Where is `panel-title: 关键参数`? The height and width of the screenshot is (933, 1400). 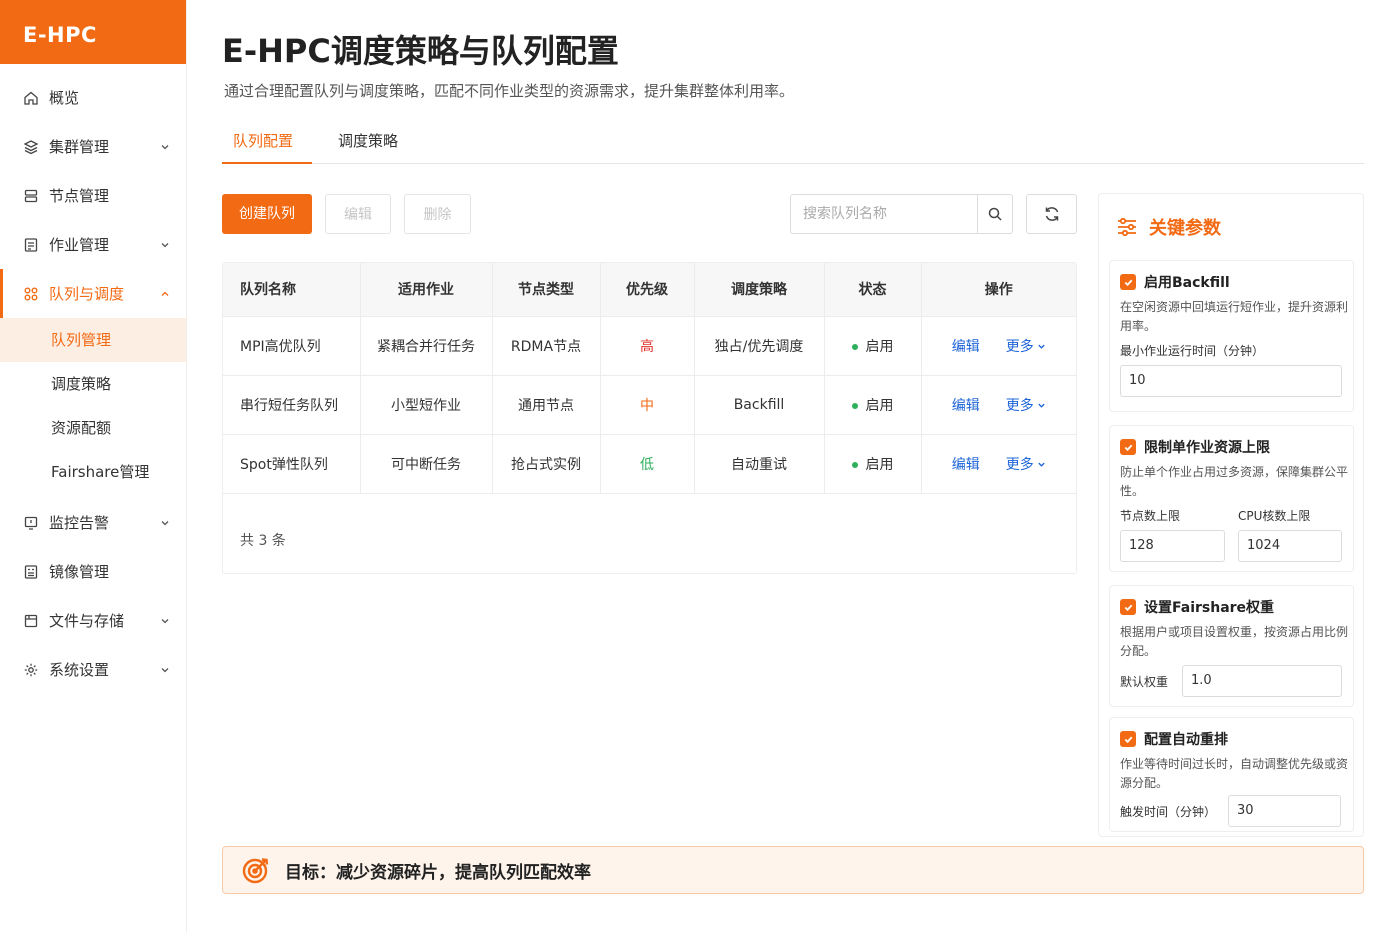 panel-title: 关键参数 is located at coordinates (1185, 228).